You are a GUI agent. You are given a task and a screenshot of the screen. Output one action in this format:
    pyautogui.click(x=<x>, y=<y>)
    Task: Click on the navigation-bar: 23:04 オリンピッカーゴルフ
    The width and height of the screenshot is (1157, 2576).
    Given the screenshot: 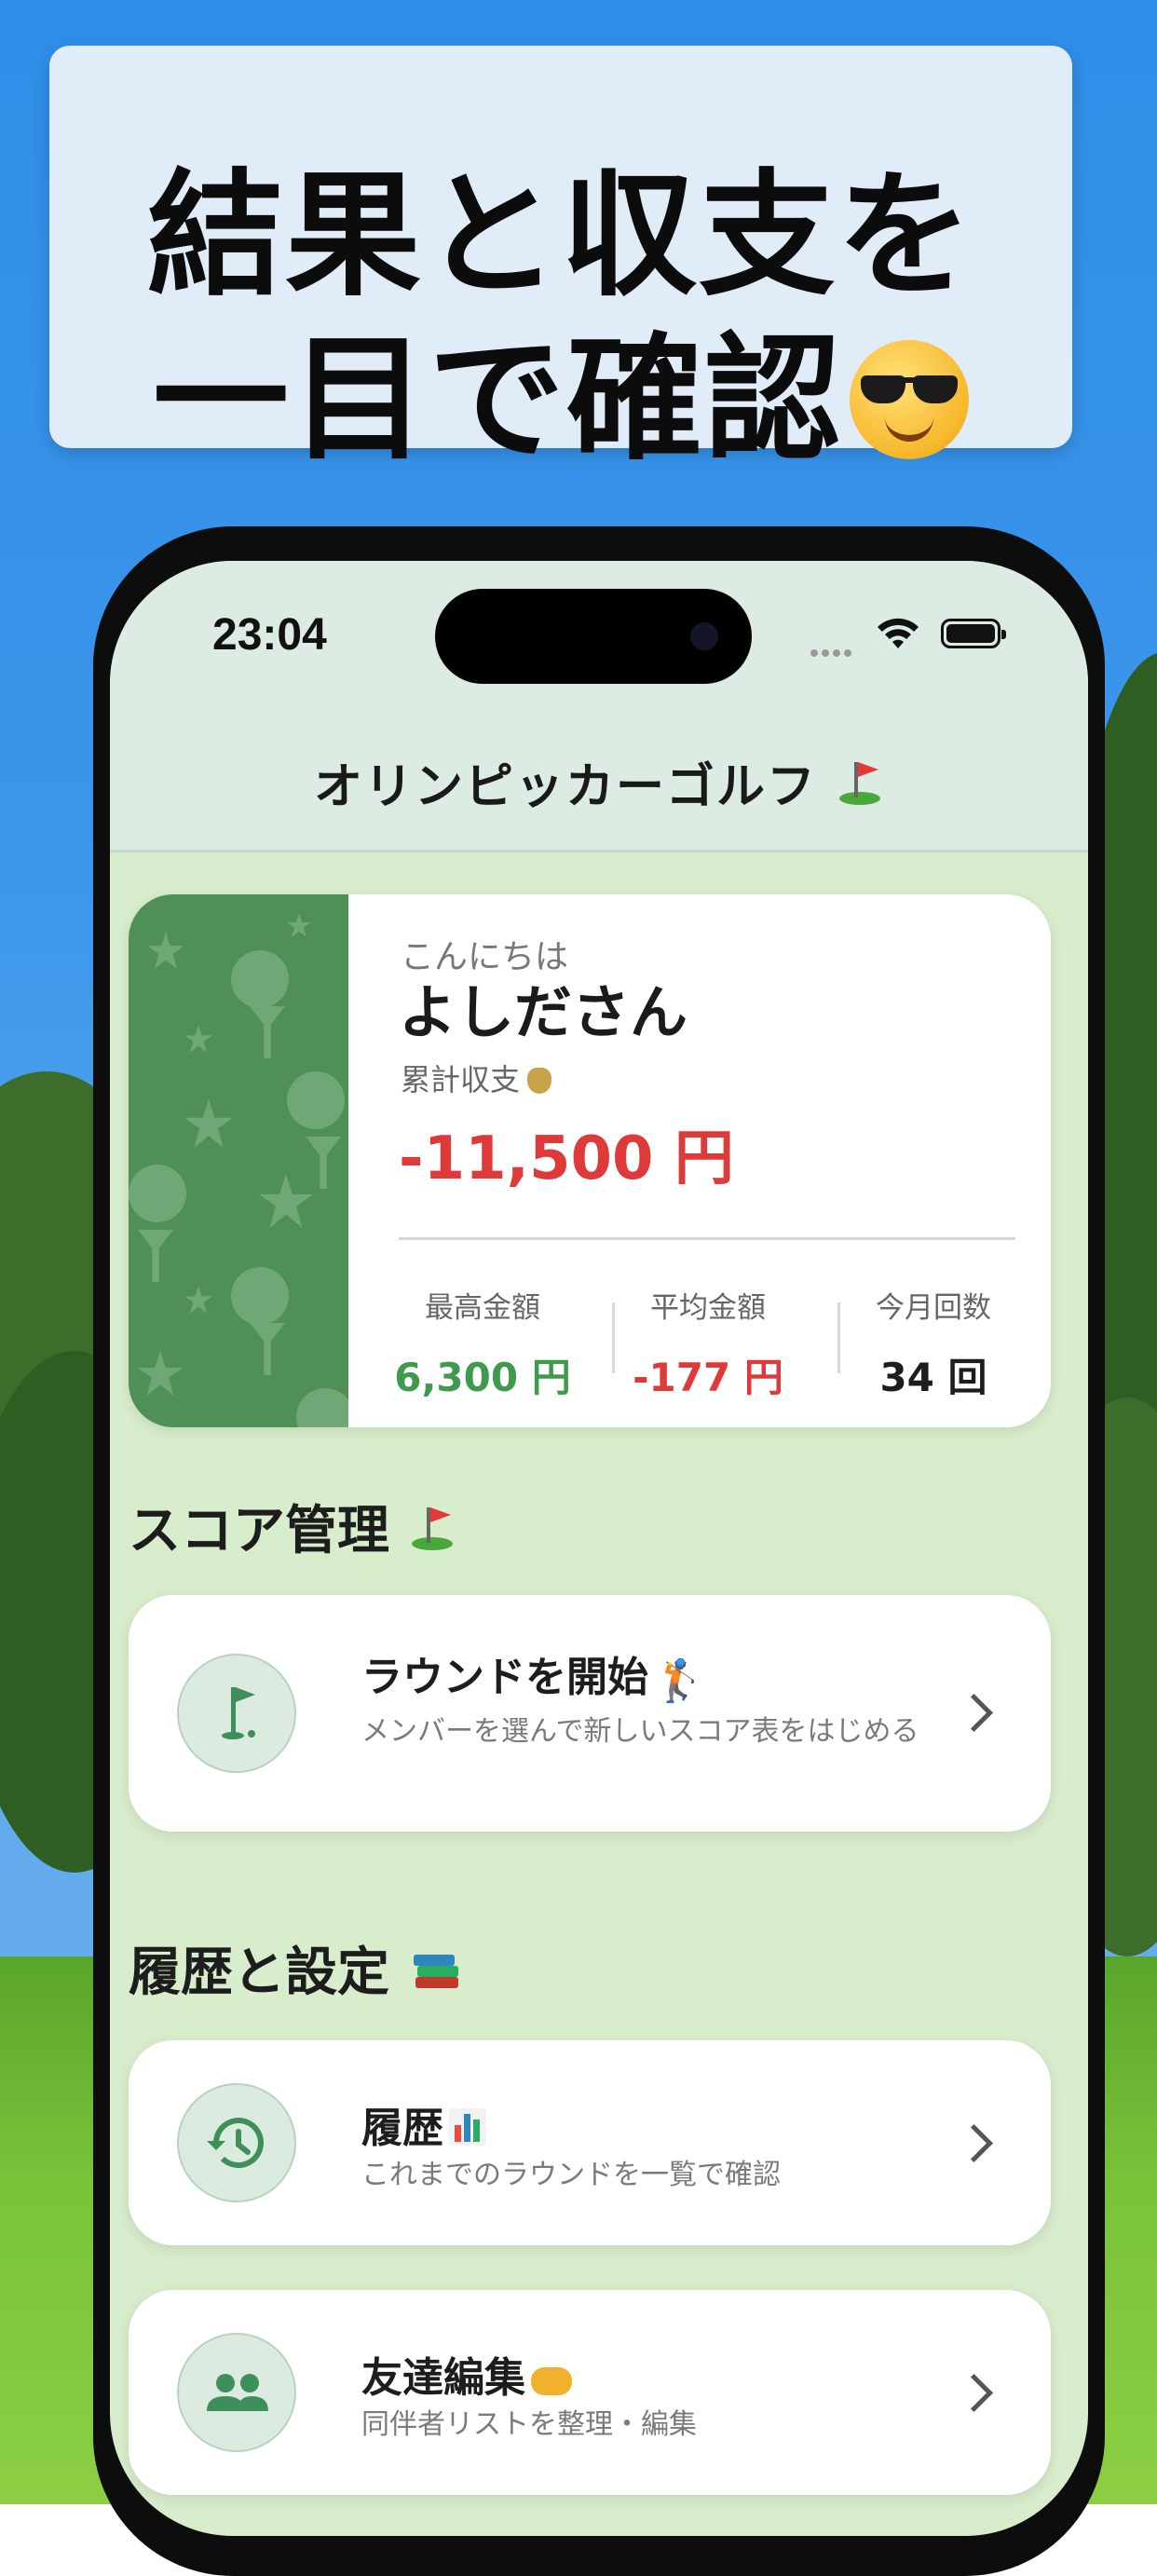 What is the action you would take?
    pyautogui.click(x=599, y=706)
    